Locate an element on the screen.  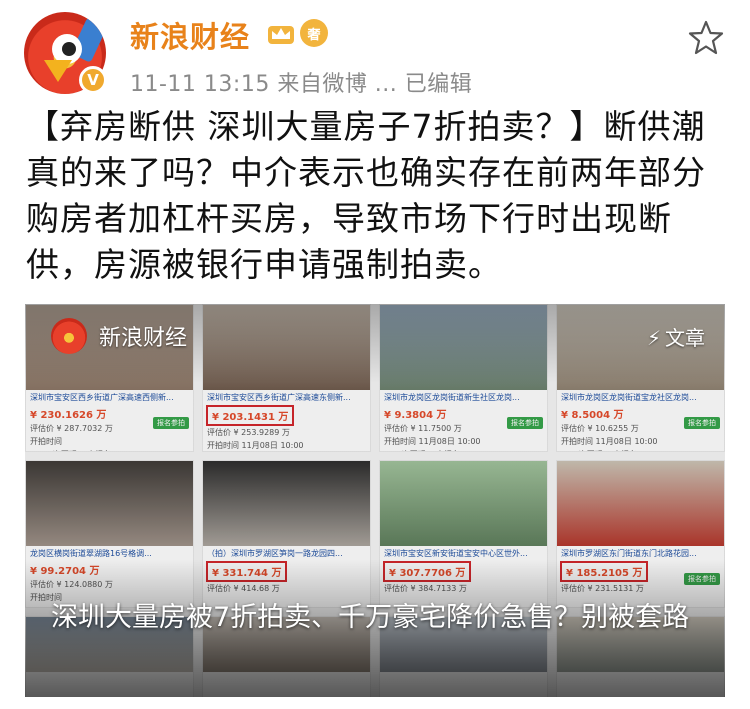
card-type-label: 文章 is located at coordinates (685, 338).